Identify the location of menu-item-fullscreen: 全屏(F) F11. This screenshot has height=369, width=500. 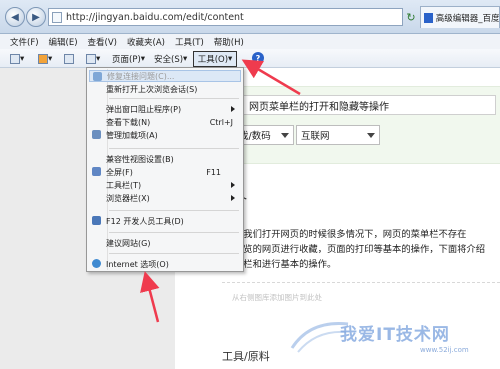
(165, 172).